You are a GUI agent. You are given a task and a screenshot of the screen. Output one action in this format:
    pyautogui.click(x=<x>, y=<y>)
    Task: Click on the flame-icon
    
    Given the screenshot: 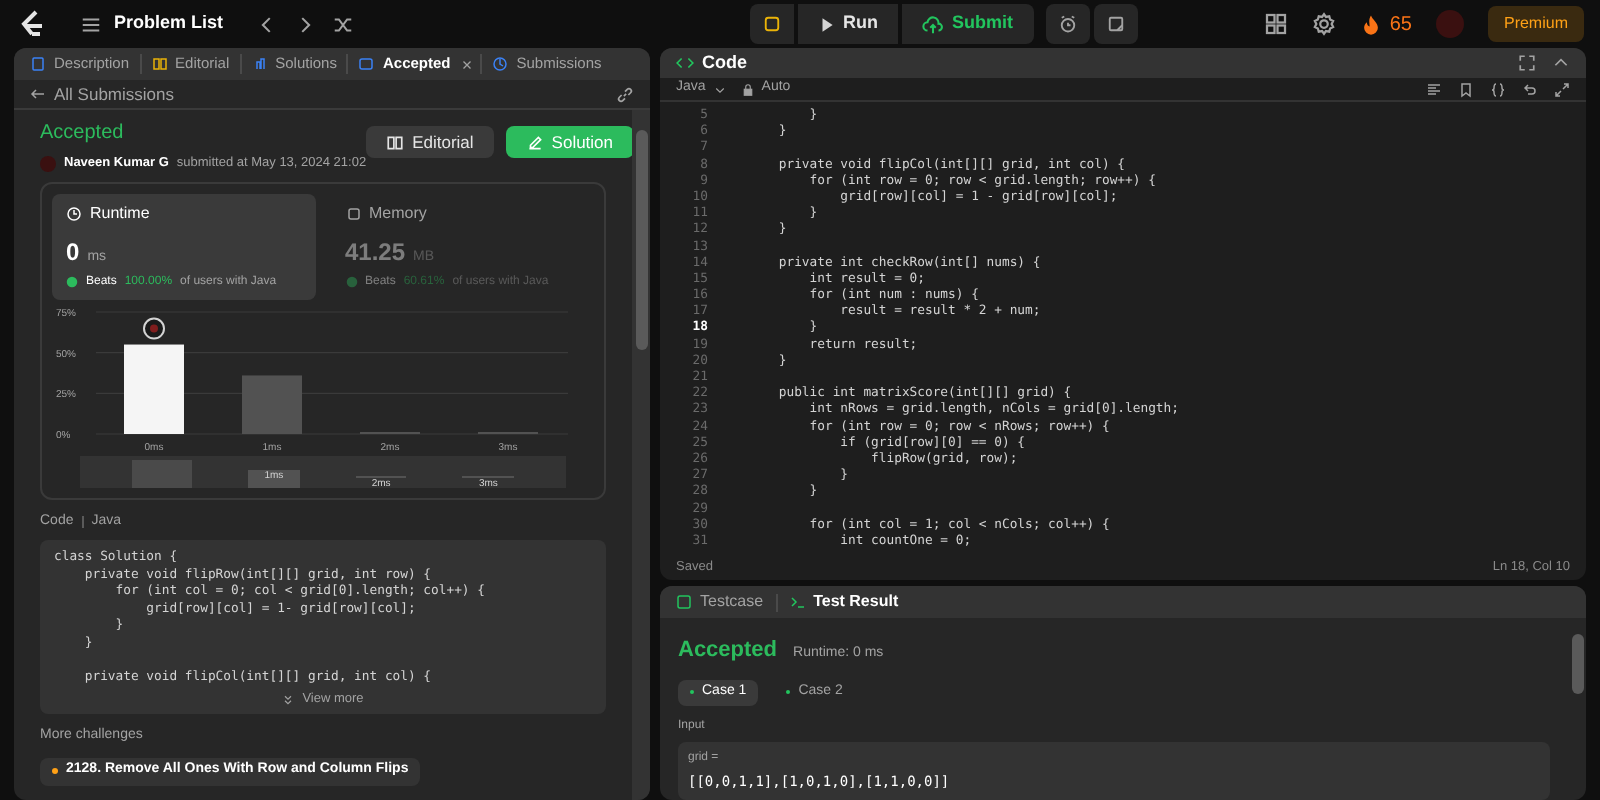 What is the action you would take?
    pyautogui.click(x=1370, y=24)
    